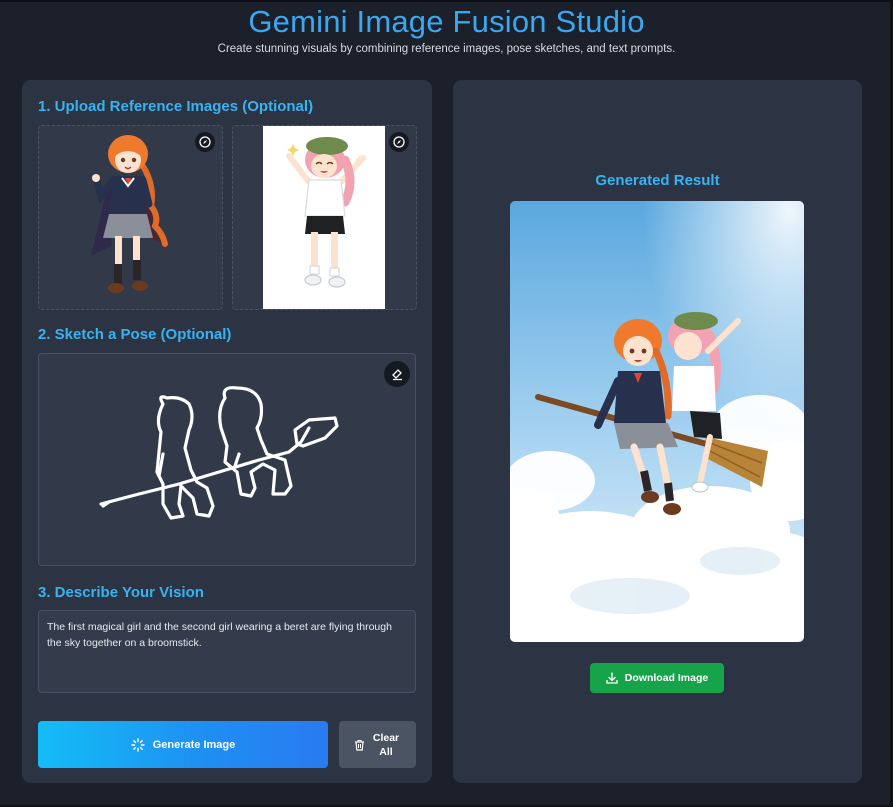  Describe the element at coordinates (138, 744) in the screenshot. I see `sparkle-loader-icon` at that location.